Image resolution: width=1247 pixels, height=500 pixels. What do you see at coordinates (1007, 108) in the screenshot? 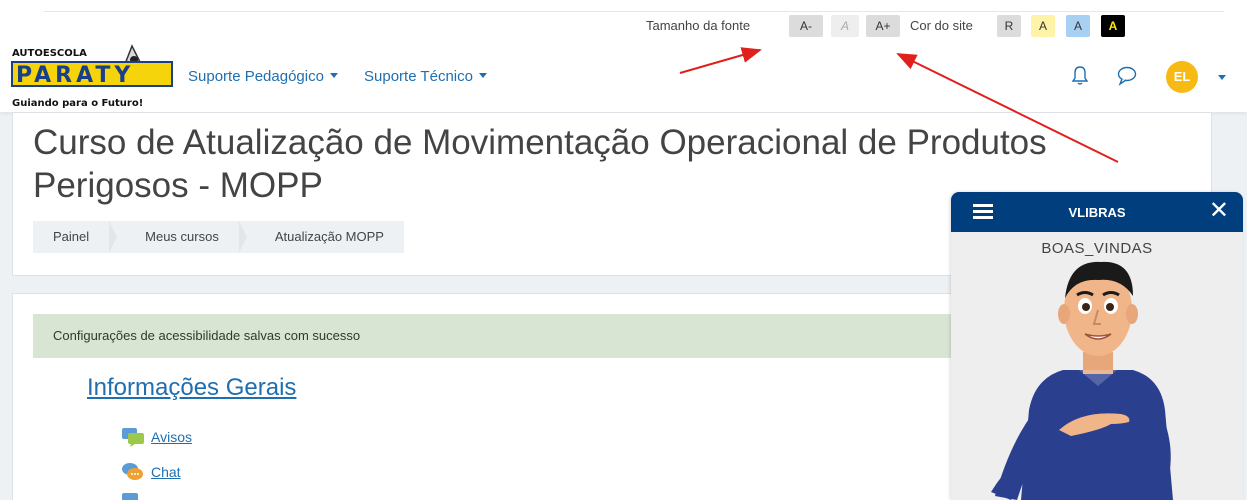
I see `annotation-arrow-font-increase` at bounding box center [1007, 108].